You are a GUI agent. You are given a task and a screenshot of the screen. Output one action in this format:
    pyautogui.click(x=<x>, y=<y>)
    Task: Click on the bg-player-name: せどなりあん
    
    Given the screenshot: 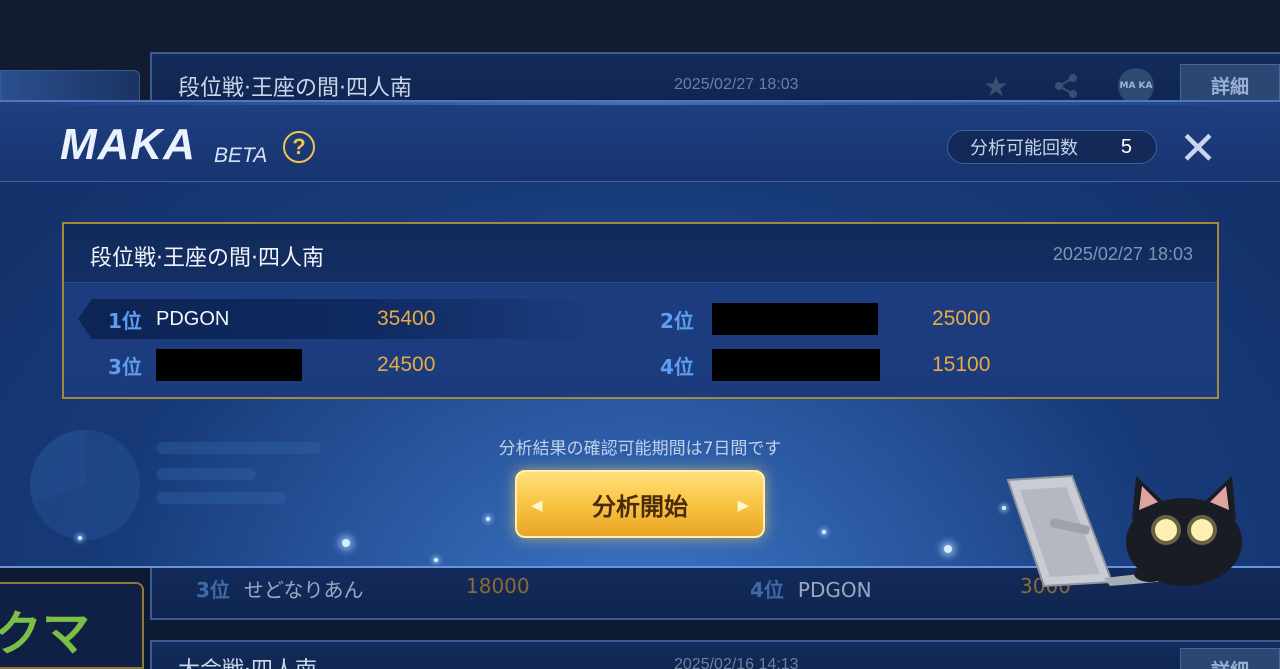 What is the action you would take?
    pyautogui.click(x=303, y=590)
    